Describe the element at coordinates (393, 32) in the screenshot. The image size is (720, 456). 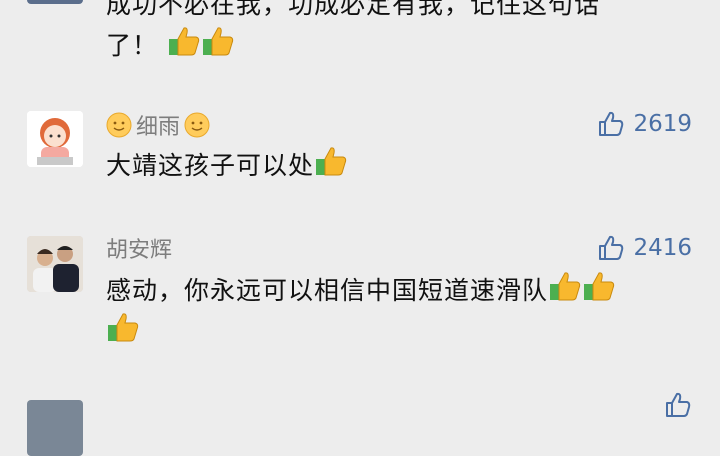
I see `comment-text: 成功不必在我，功成必定有我，记住这句话 了！` at that location.